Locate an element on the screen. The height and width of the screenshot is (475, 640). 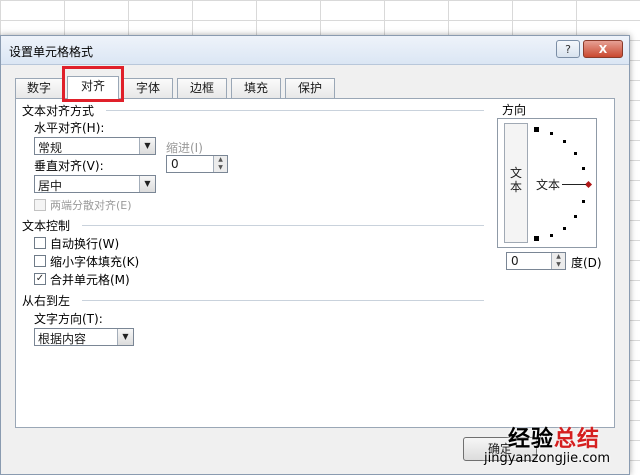
tab-number: 数字 is located at coordinates (39, 88).